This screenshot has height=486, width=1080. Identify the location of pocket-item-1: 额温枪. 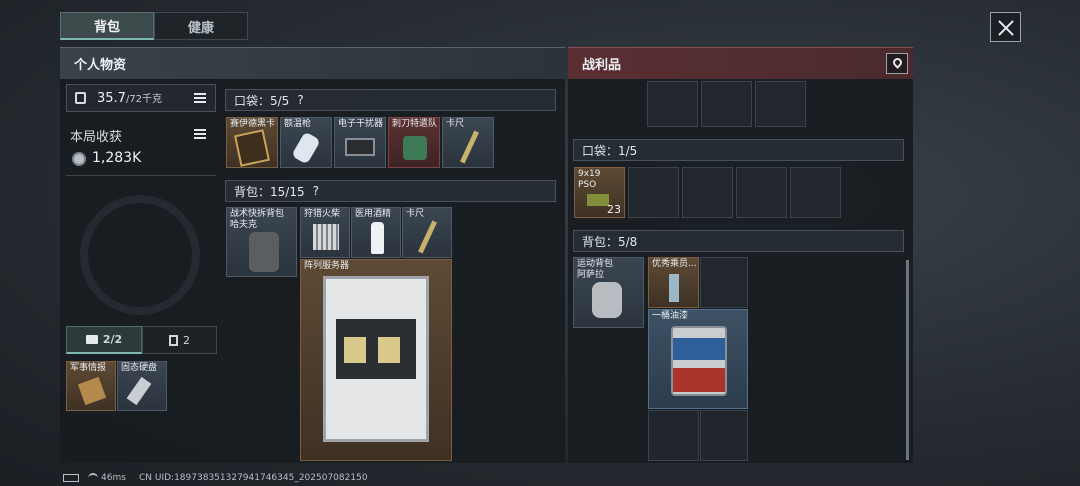
(306, 142).